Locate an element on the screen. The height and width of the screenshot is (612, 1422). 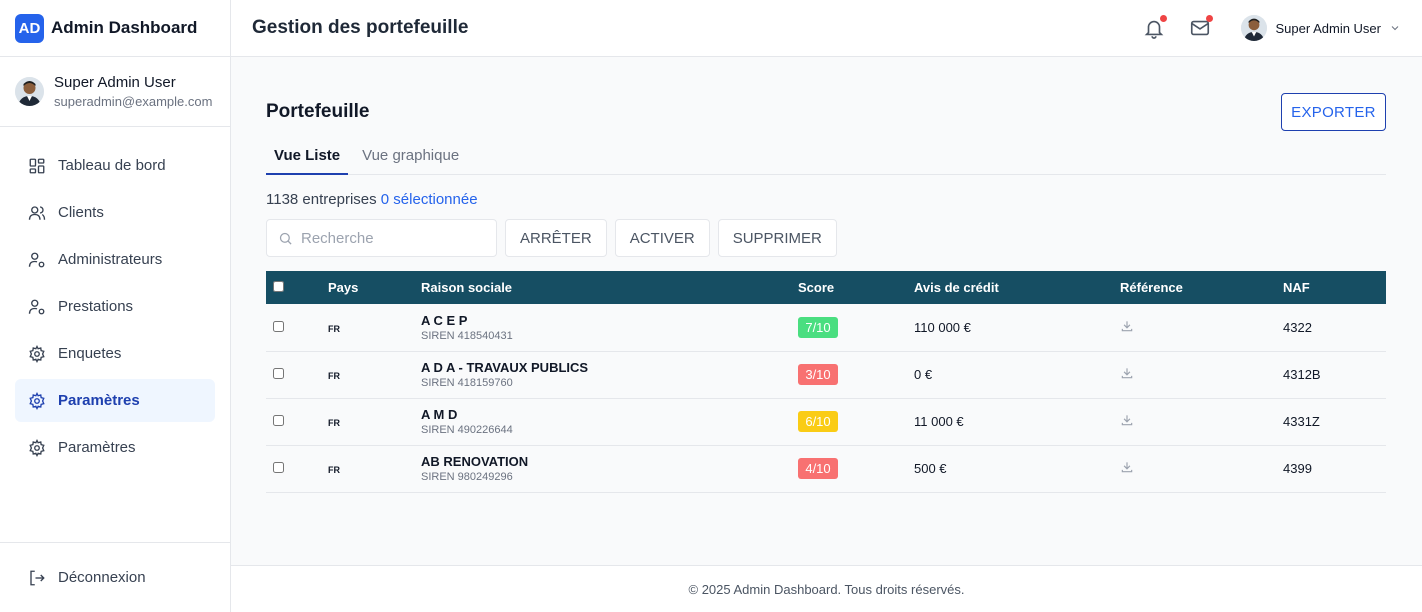
export-button: EXPORTER is located at coordinates (1333, 112).